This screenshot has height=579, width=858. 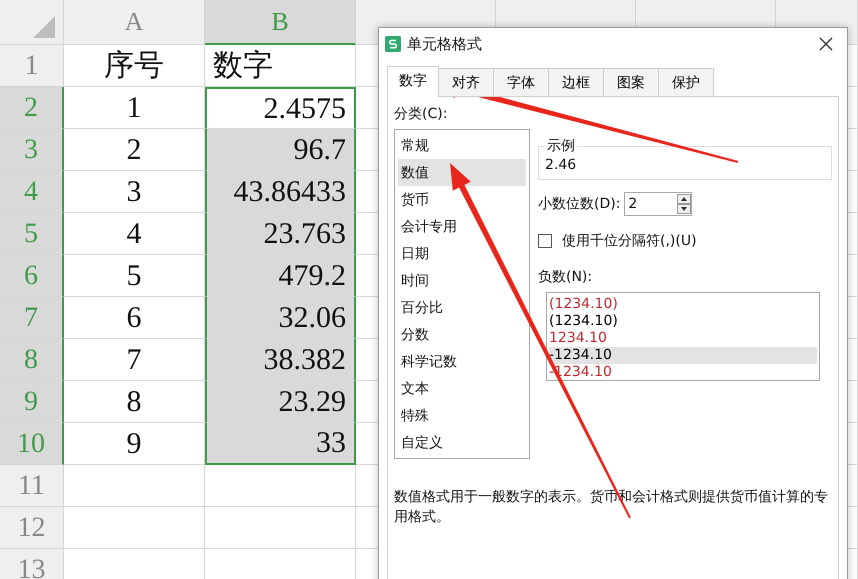 I want to click on category-item: 自定义, so click(x=462, y=442).